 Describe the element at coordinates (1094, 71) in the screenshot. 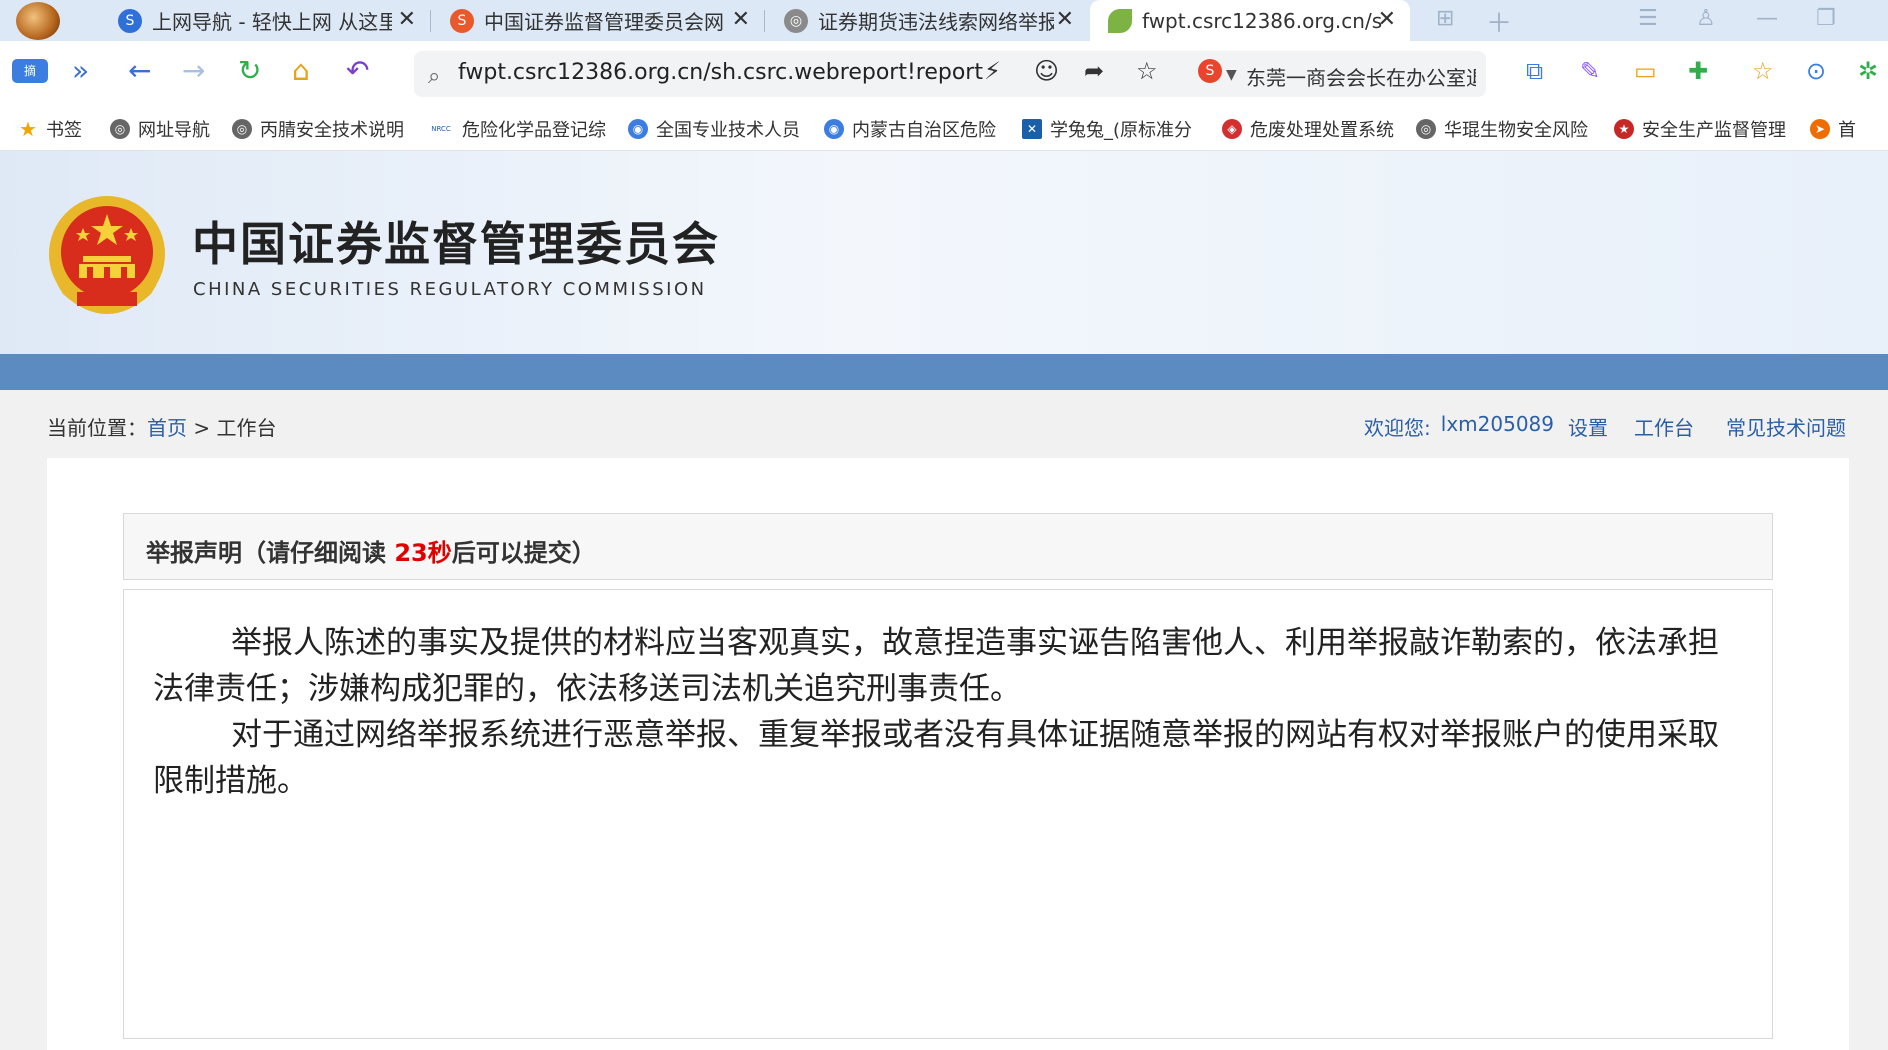

I see `share-icon: ➦` at that location.